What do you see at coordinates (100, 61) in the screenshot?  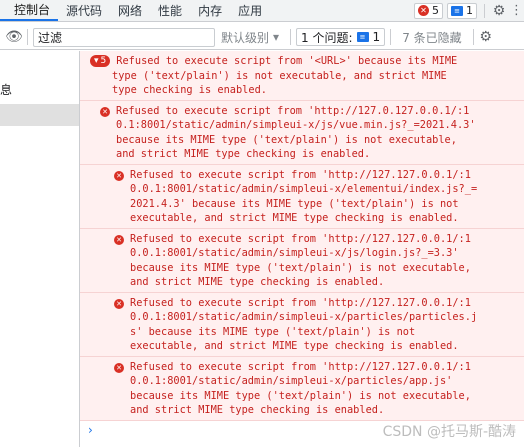 I see `group-count-badge: ▾ 5` at bounding box center [100, 61].